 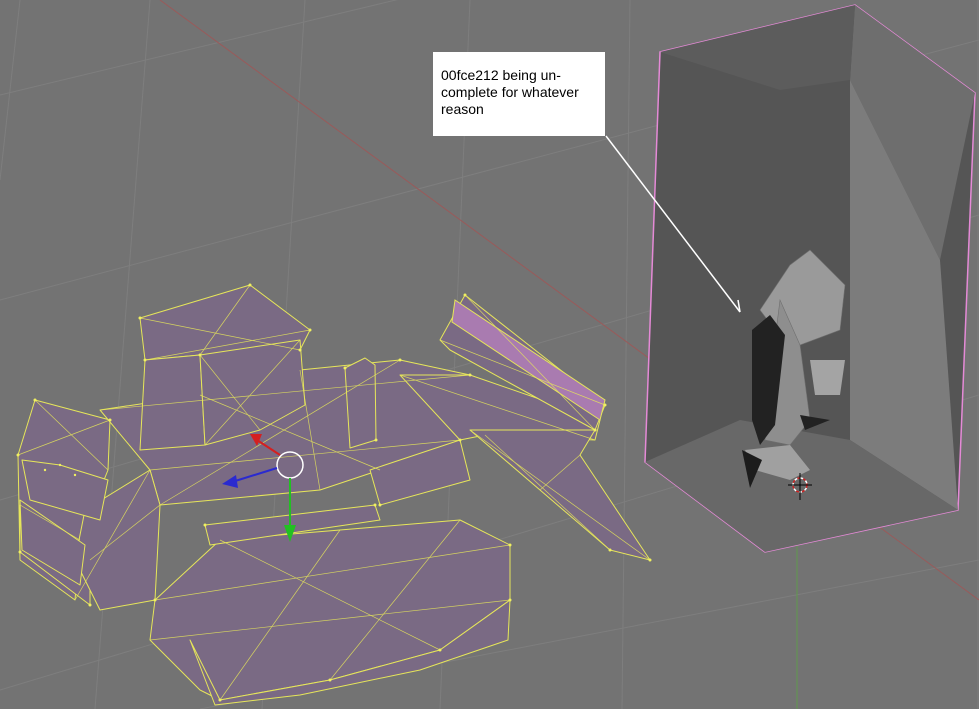 What do you see at coordinates (501, 75) in the screenshot?
I see `annotation-line-1: 00fce212 being un-` at bounding box center [501, 75].